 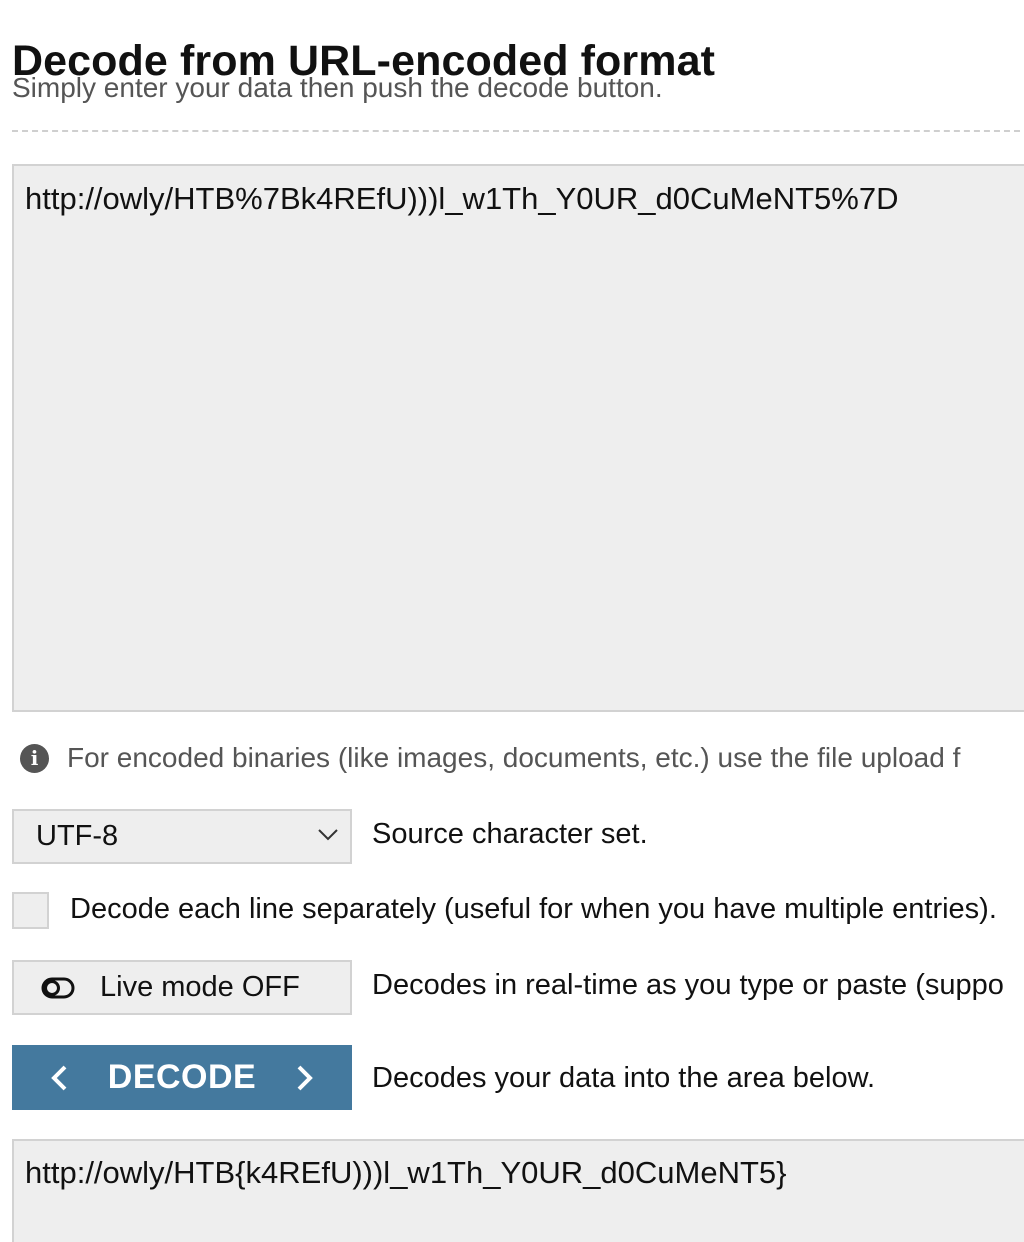 What do you see at coordinates (58, 1077) in the screenshot?
I see `chevron-left-icon` at bounding box center [58, 1077].